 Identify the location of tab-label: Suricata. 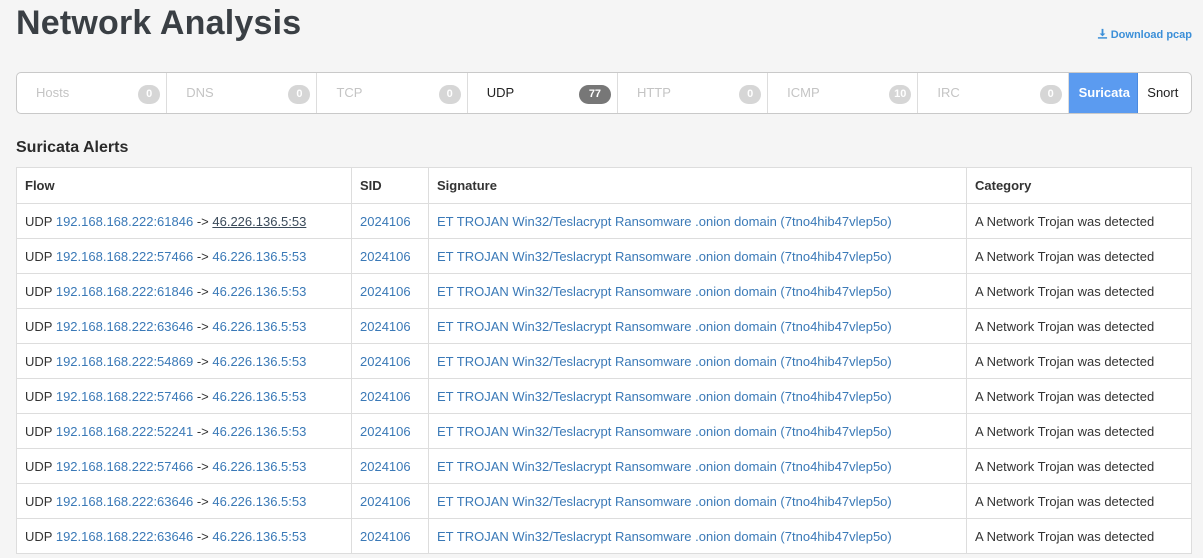
(1104, 92).